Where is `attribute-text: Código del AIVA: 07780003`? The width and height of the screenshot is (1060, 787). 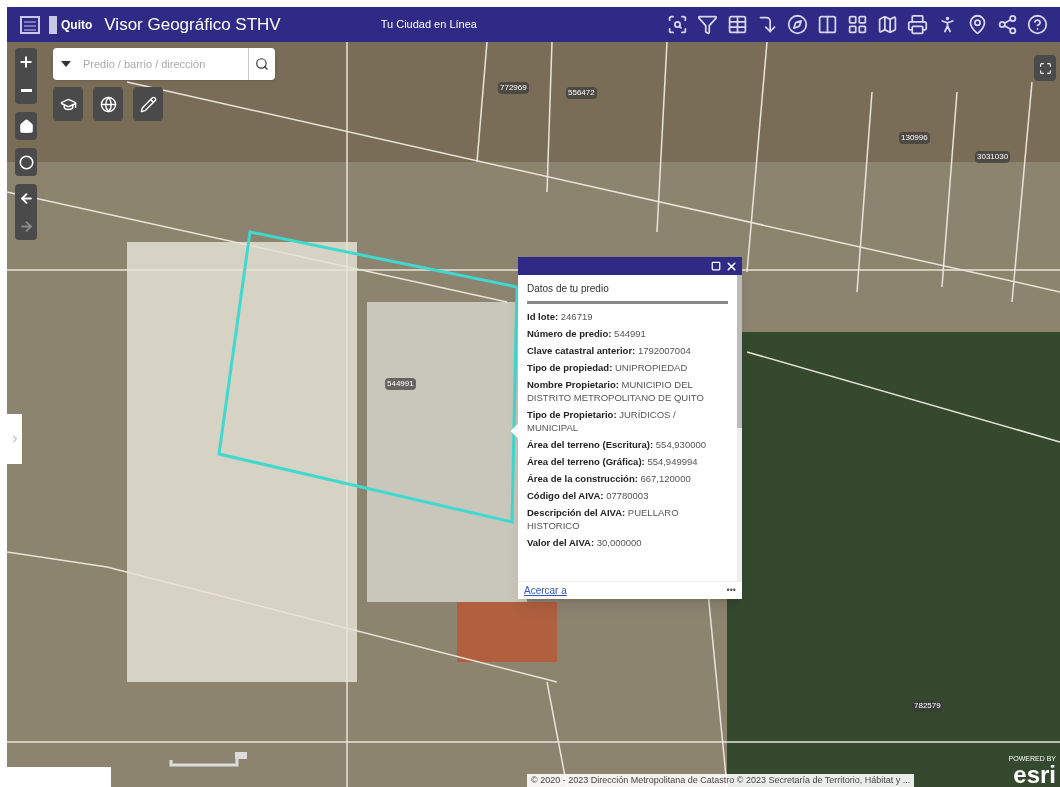 attribute-text: Código del AIVA: 07780003 is located at coordinates (588, 495).